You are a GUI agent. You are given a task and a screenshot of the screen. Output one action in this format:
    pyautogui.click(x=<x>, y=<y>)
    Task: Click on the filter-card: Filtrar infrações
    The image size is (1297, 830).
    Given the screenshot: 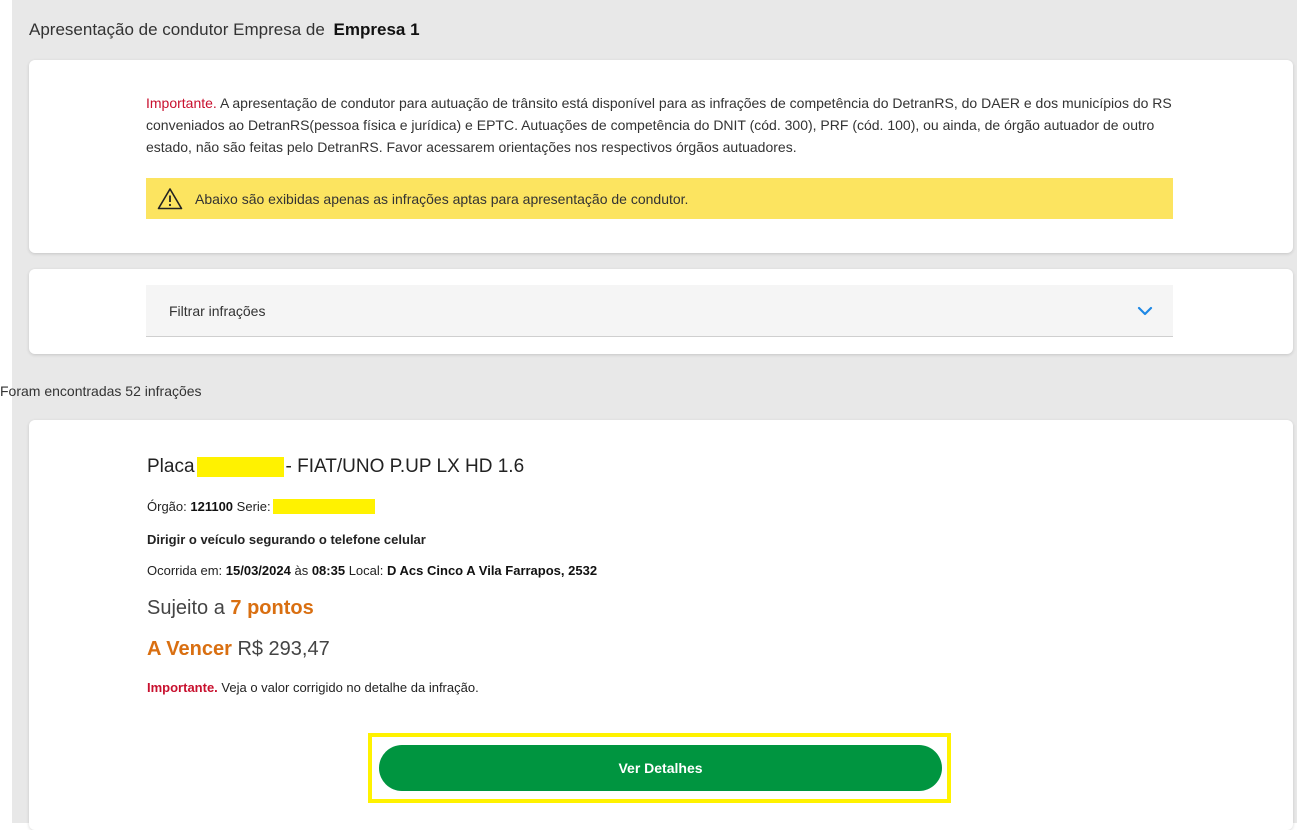 What is the action you would take?
    pyautogui.click(x=661, y=311)
    